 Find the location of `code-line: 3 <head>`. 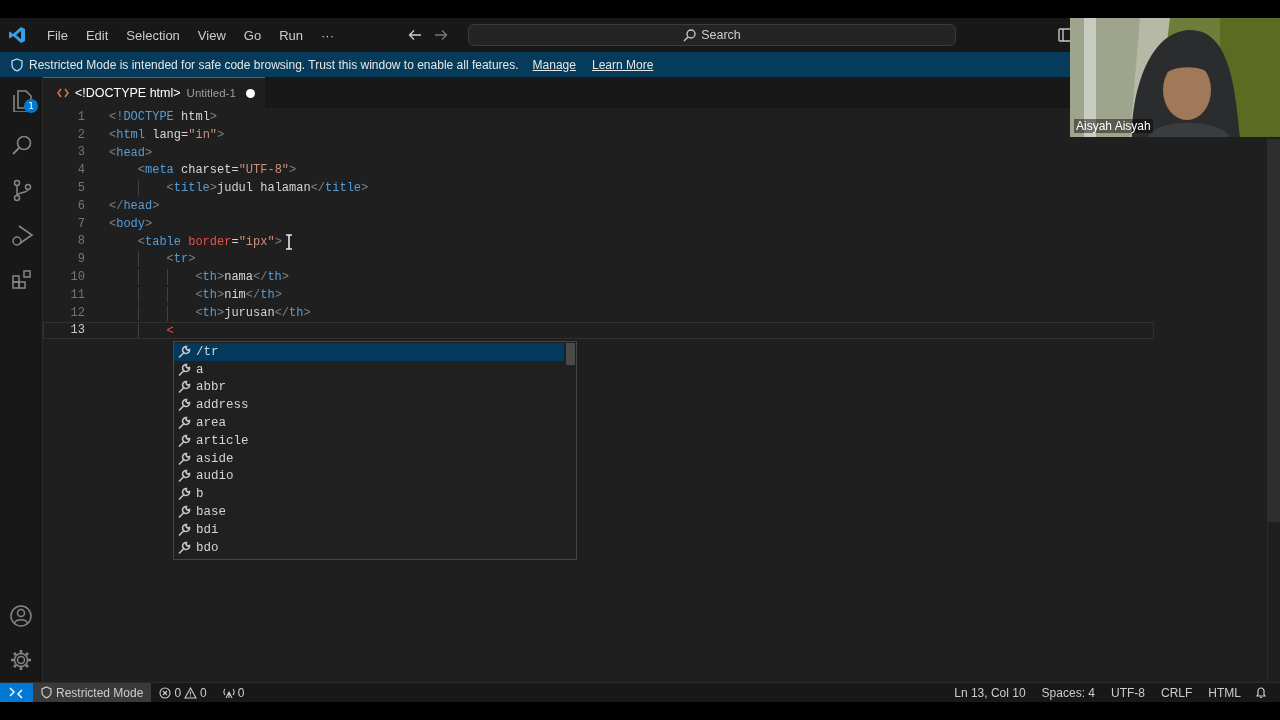

code-line: 3 <head> is located at coordinates (98, 152).